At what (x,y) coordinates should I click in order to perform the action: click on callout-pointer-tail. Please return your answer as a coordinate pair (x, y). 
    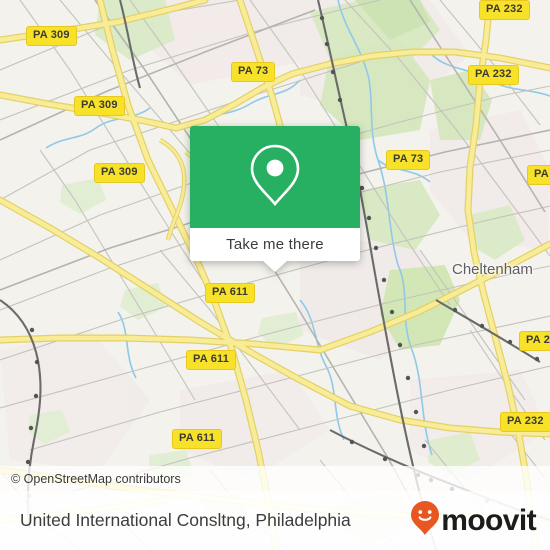
    Looking at the image, I should click on (275, 266).